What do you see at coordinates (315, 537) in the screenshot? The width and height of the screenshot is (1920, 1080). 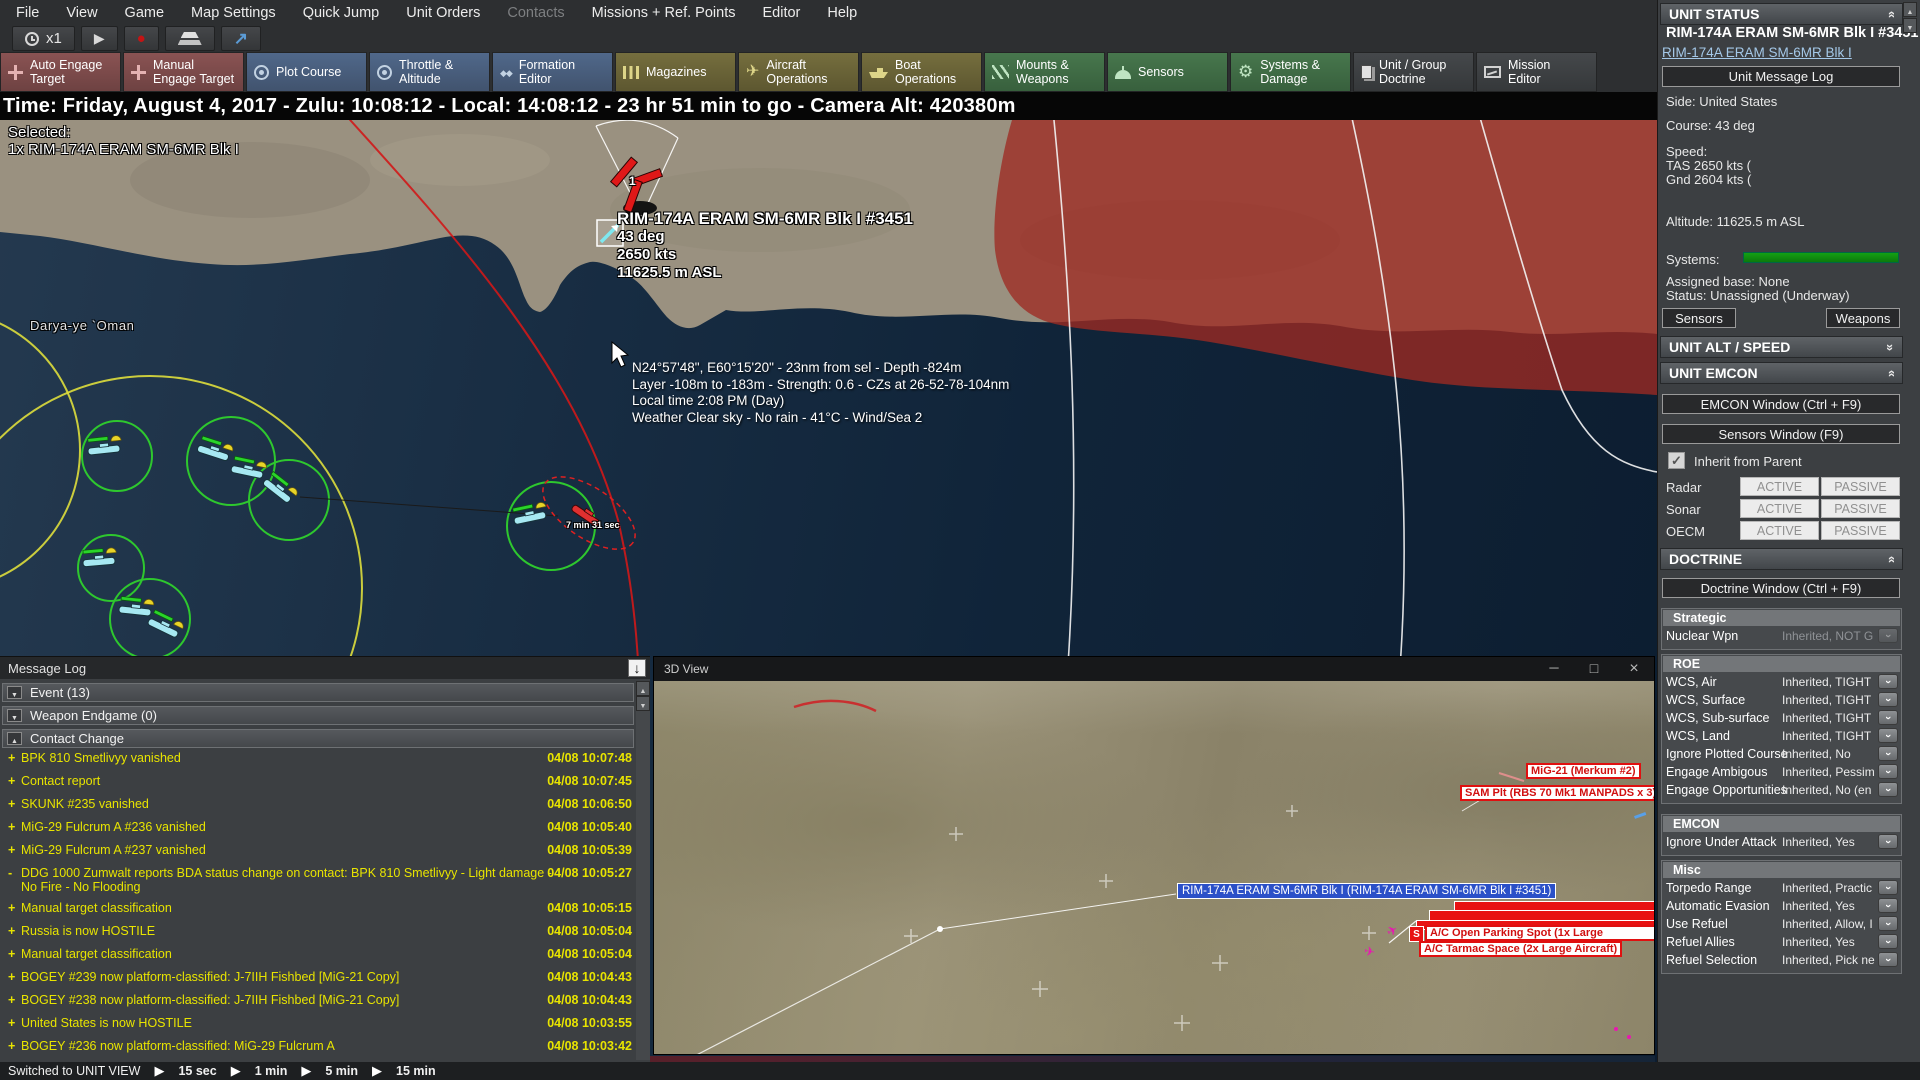 I see `friendly-ship-icons` at bounding box center [315, 537].